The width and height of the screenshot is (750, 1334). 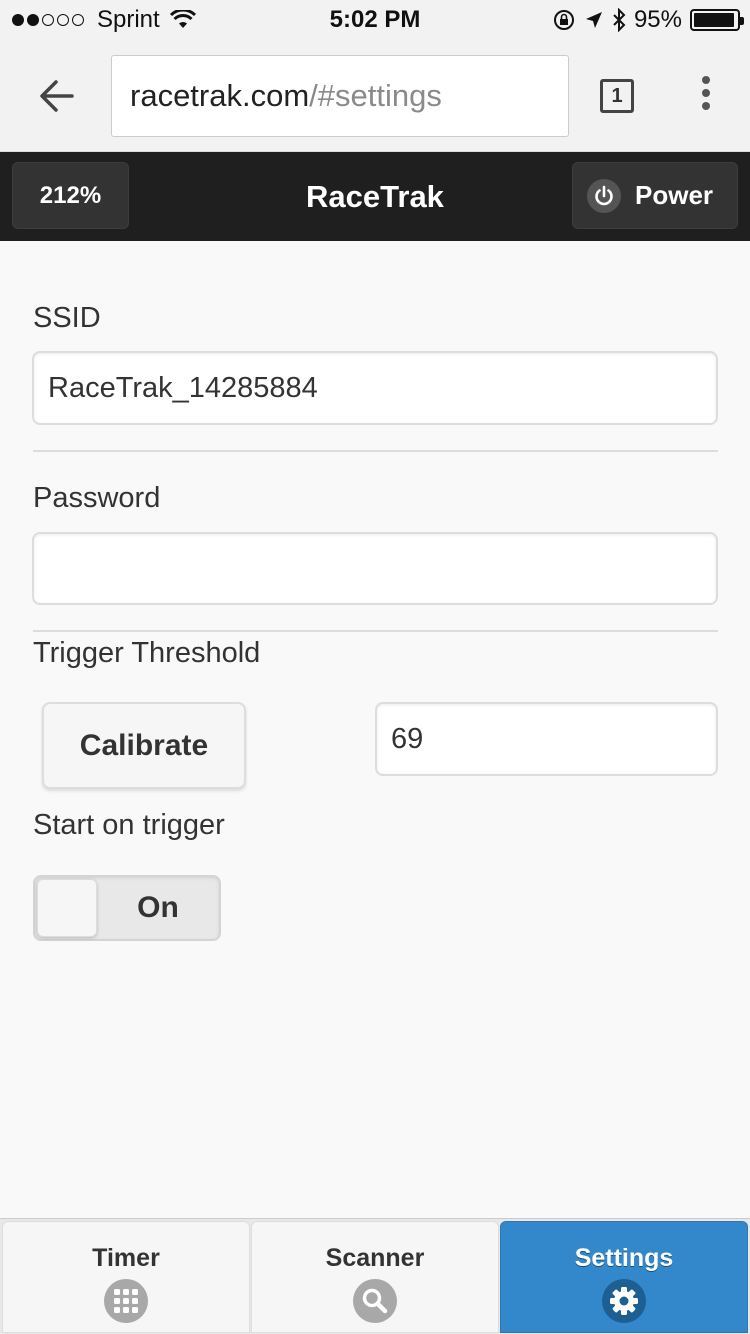 What do you see at coordinates (375, 20) in the screenshot?
I see `status-bar: Sprint 5:02 PM 95%` at bounding box center [375, 20].